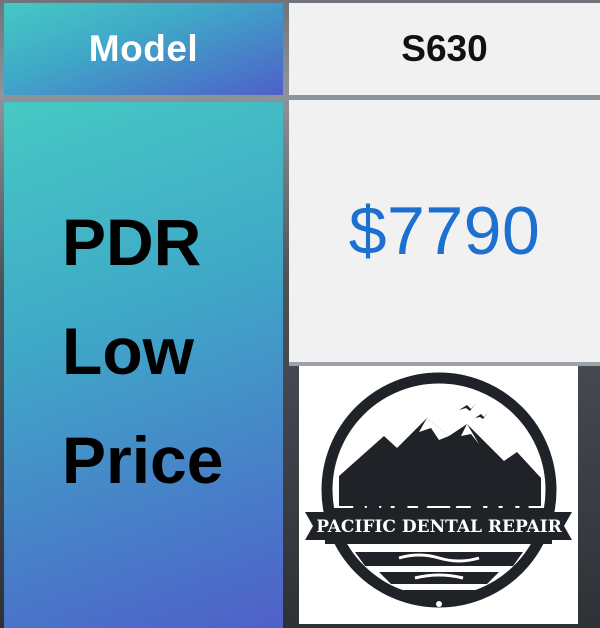 Image resolution: width=600 pixels, height=628 pixels. What do you see at coordinates (439, 527) in the screenshot?
I see `logo-text: PACIFIC DENTAL REPAIR` at bounding box center [439, 527].